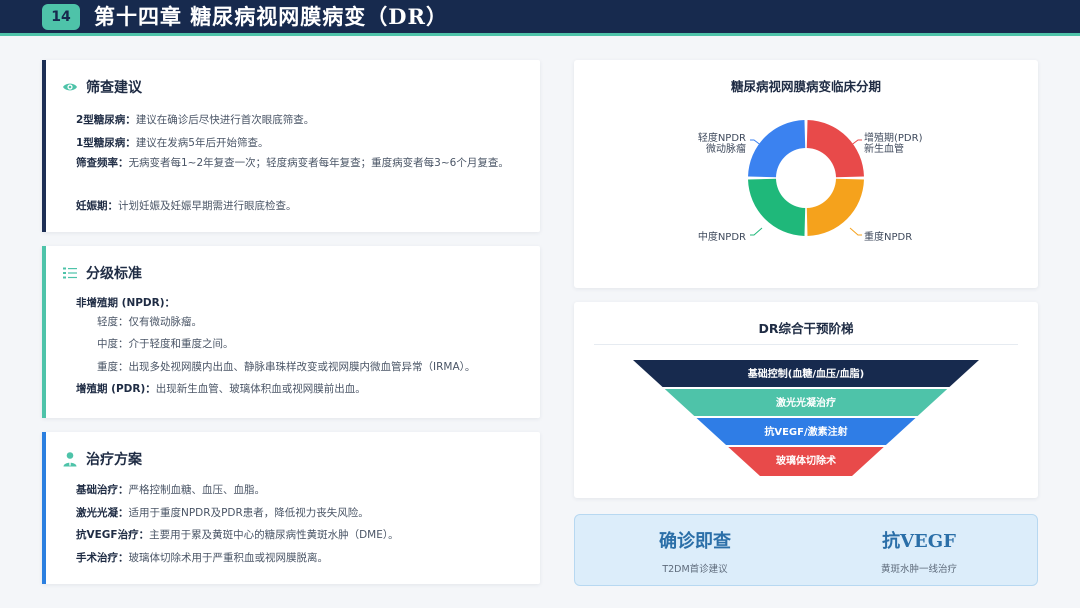 The image size is (1080, 608). Describe the element at coordinates (170, 490) in the screenshot. I see `treatment-line-basic: 基础治疗：严格控制血糖、血压、血脂。` at that location.